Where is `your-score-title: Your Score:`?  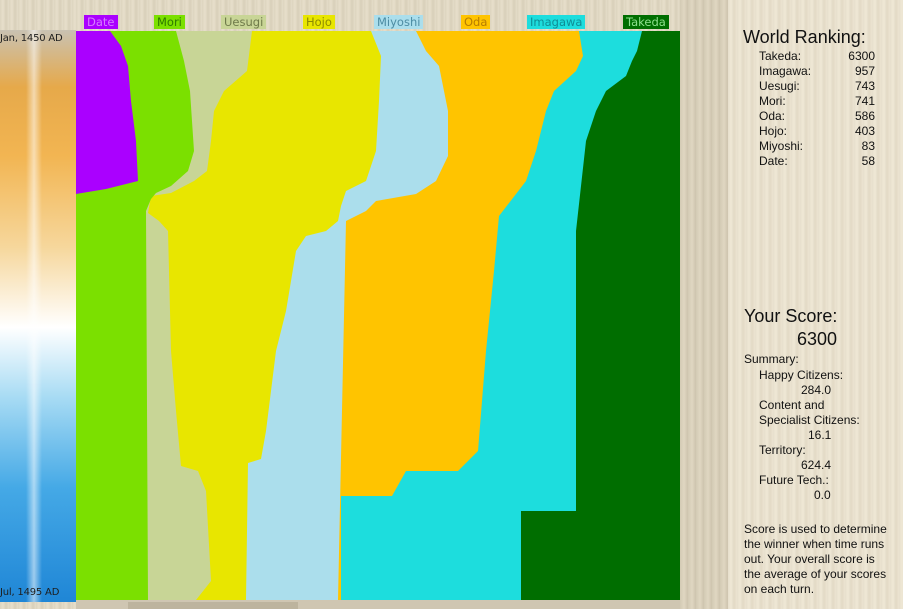 your-score-title: Your Score: is located at coordinates (791, 316).